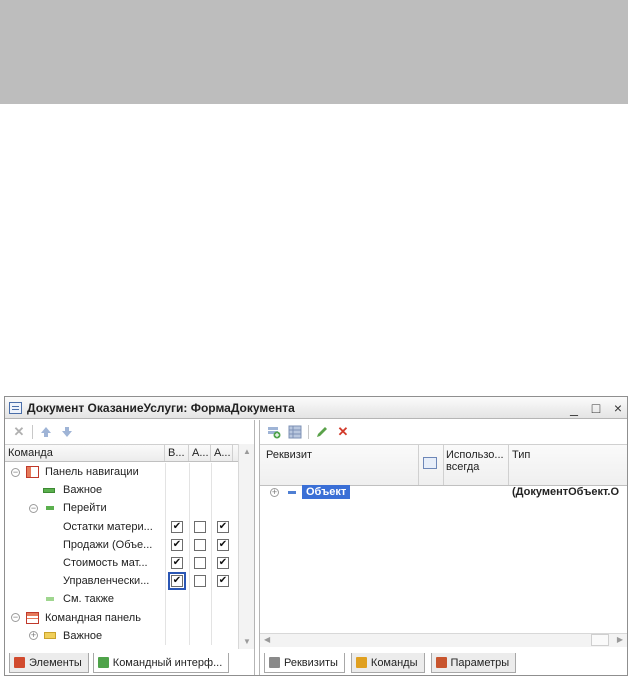 This screenshot has width=628, height=681. What do you see at coordinates (289, 455) in the screenshot?
I see `column-header-attribute: Реквизит` at bounding box center [289, 455].